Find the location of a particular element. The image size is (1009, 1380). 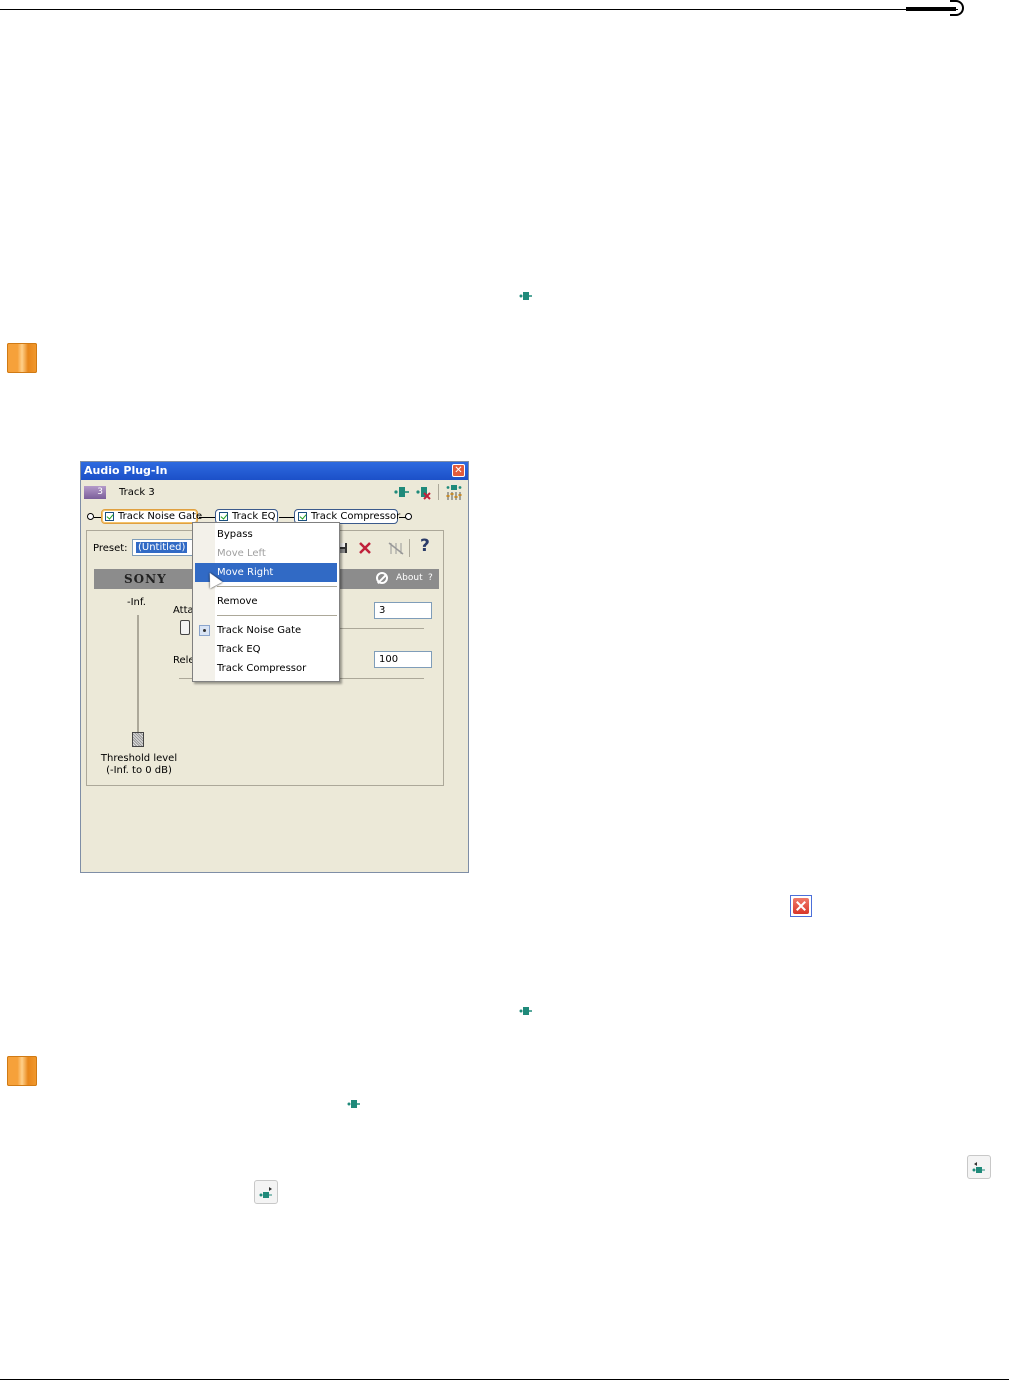

plugin-label: Track EQ is located at coordinates (254, 516).